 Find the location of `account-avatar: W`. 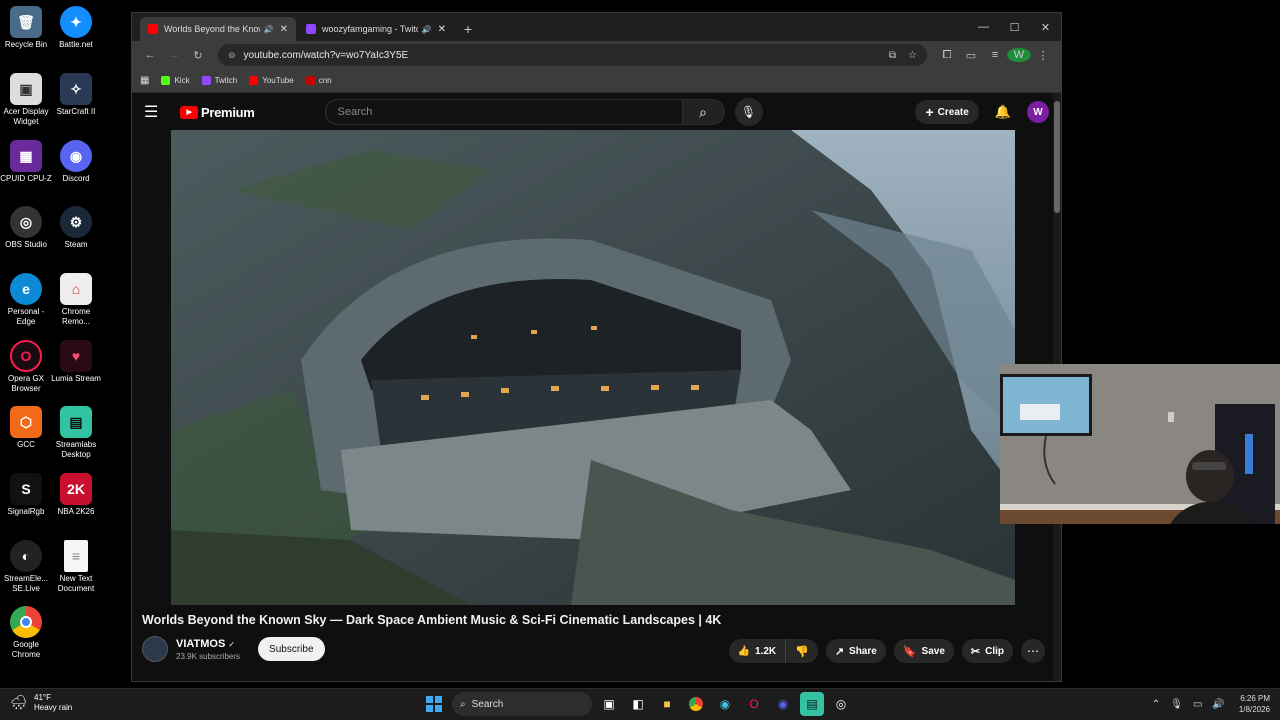

account-avatar: W is located at coordinates (1038, 112).